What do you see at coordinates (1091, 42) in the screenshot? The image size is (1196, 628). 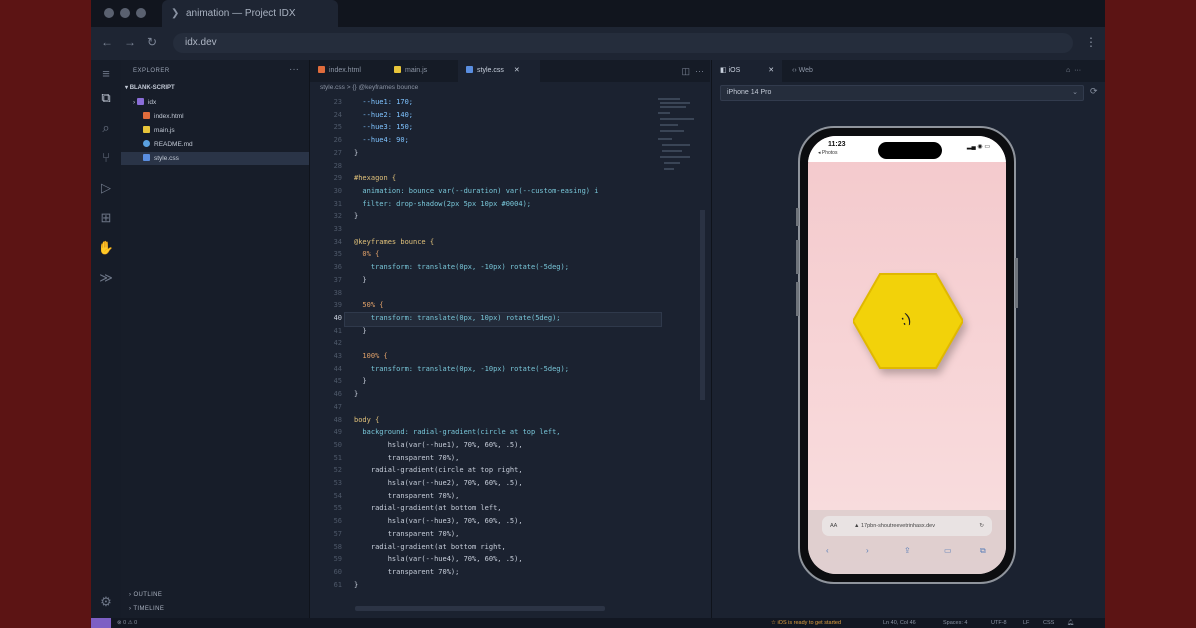 I see `kebab-menu-icon: ⋮` at bounding box center [1091, 42].